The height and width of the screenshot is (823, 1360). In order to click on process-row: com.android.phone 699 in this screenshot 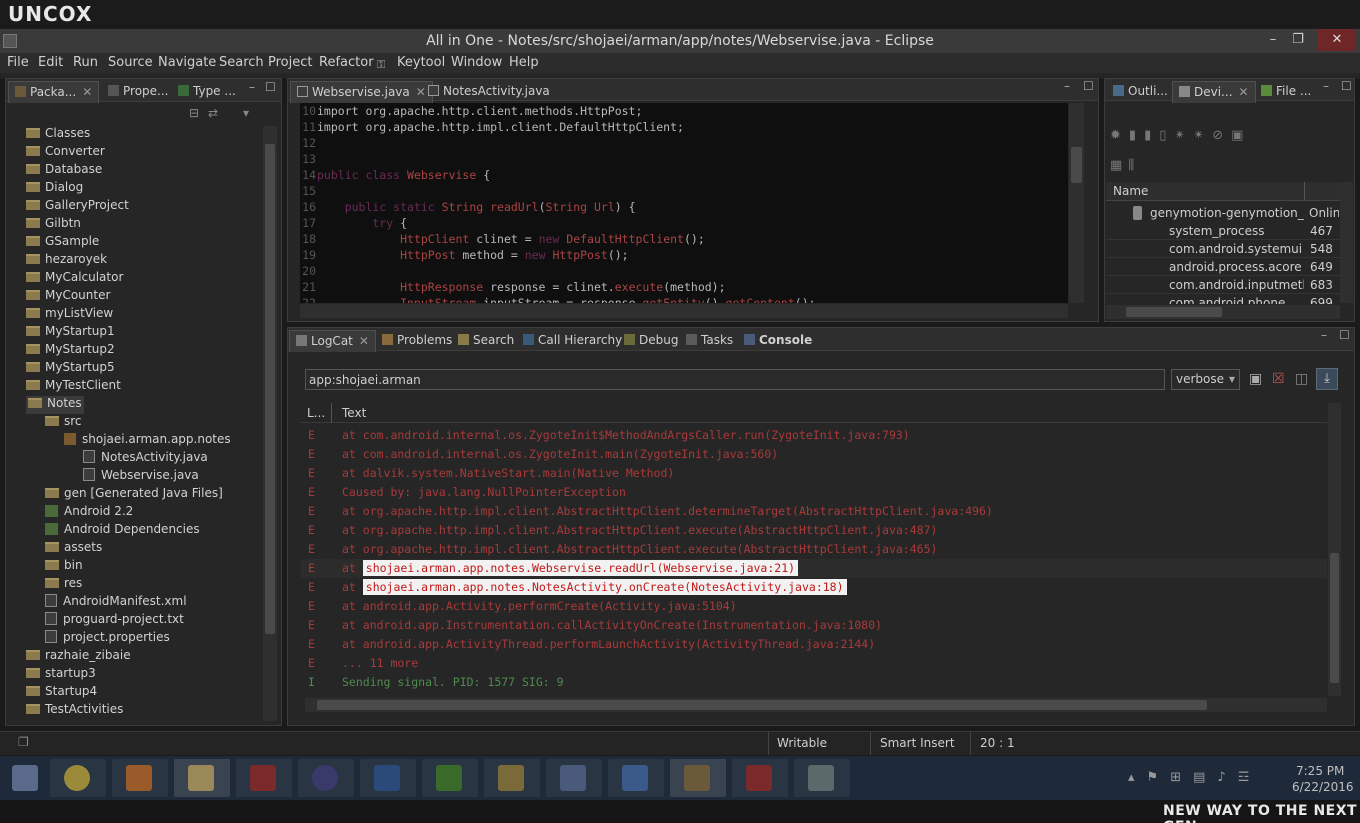, I will do `click(1223, 299)`.